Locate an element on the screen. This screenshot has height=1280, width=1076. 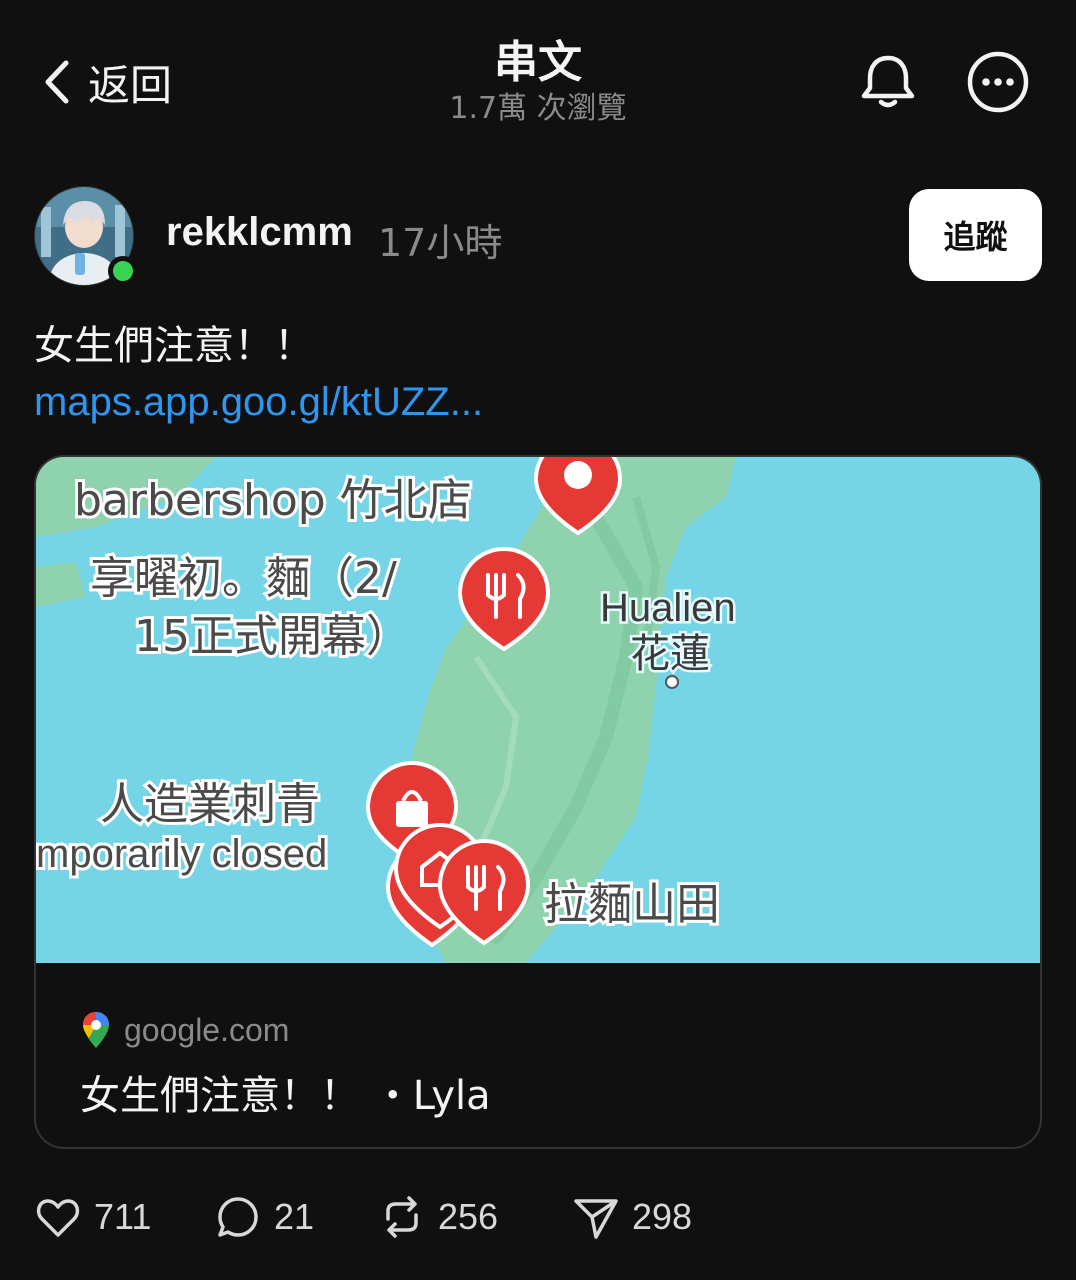
repost-icon is located at coordinates (402, 1217).